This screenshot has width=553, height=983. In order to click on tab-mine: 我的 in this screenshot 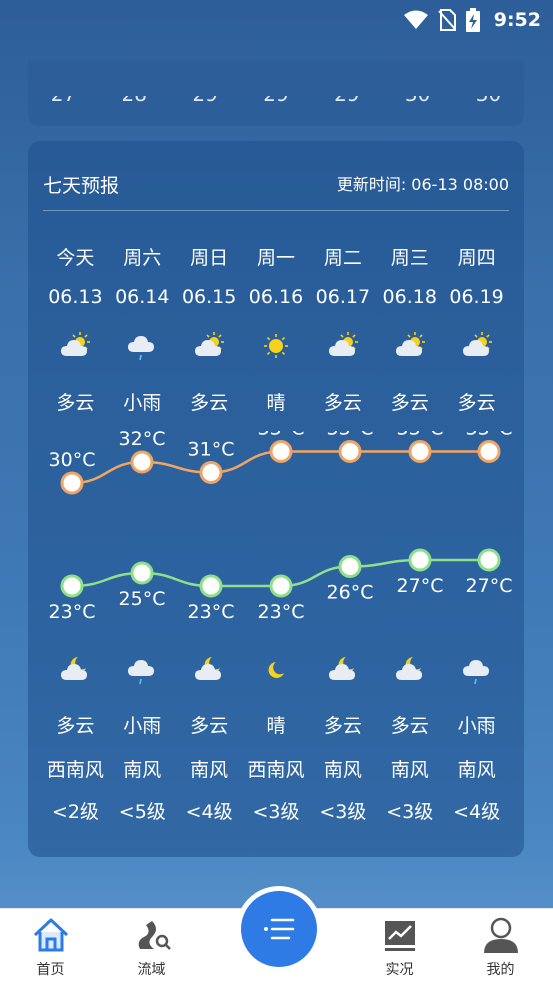, I will do `click(500, 946)`.